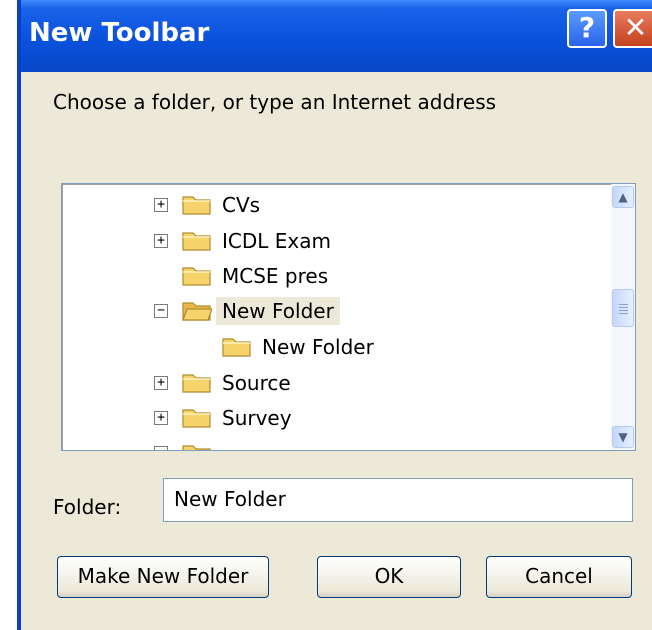  I want to click on close-button: ✕, so click(632, 28).